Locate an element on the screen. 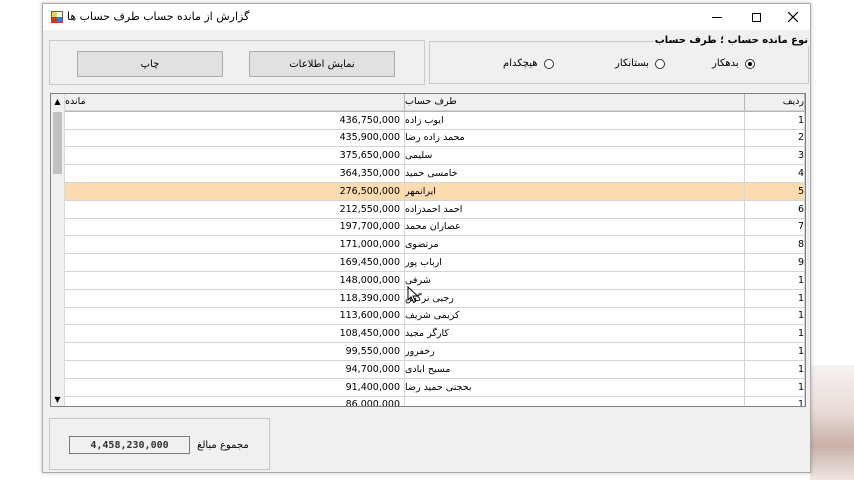 This screenshot has width=854, height=480. amount-cell: 148,000,000 is located at coordinates (235, 280).